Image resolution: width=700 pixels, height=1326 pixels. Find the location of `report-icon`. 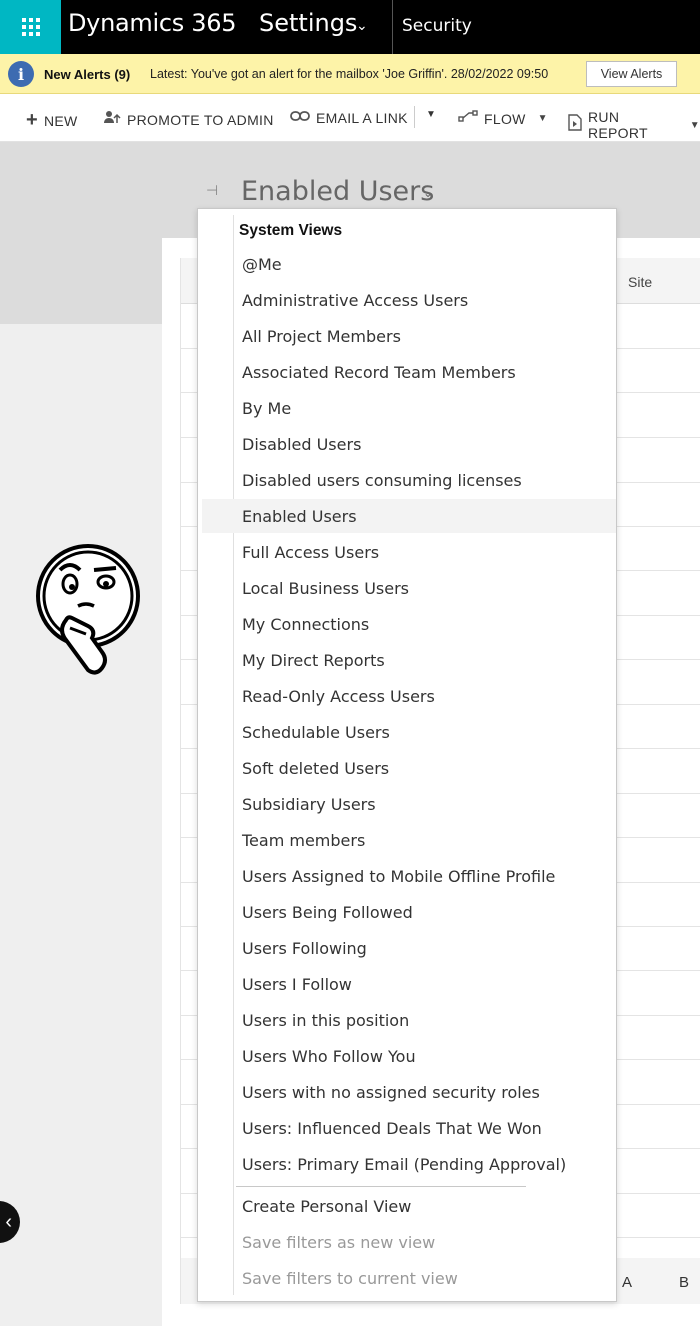

report-icon is located at coordinates (575, 125).